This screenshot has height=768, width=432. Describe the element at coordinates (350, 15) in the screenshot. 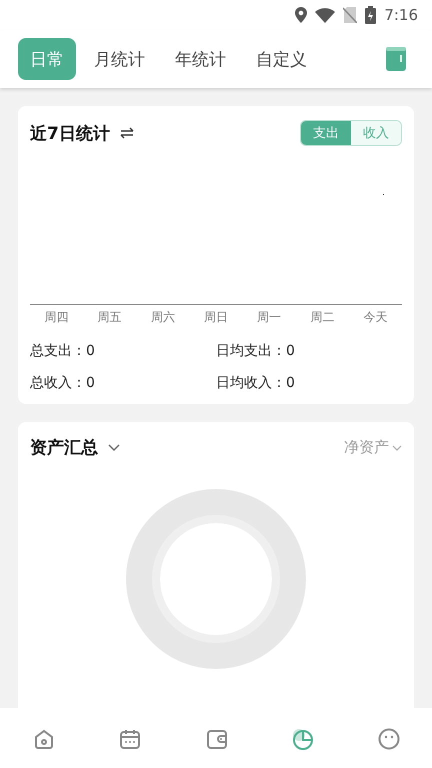

I see `no-sim-icon` at that location.